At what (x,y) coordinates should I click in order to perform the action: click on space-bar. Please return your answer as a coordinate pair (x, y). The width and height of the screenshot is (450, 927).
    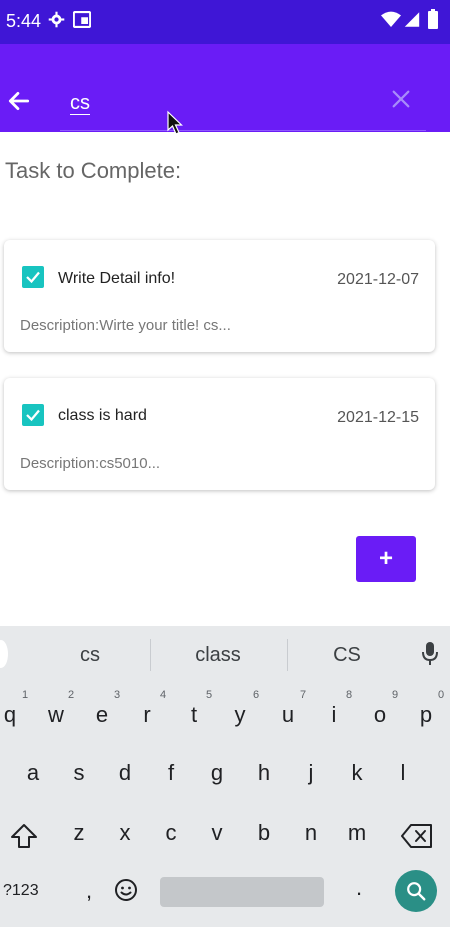
    Looking at the image, I should click on (242, 892).